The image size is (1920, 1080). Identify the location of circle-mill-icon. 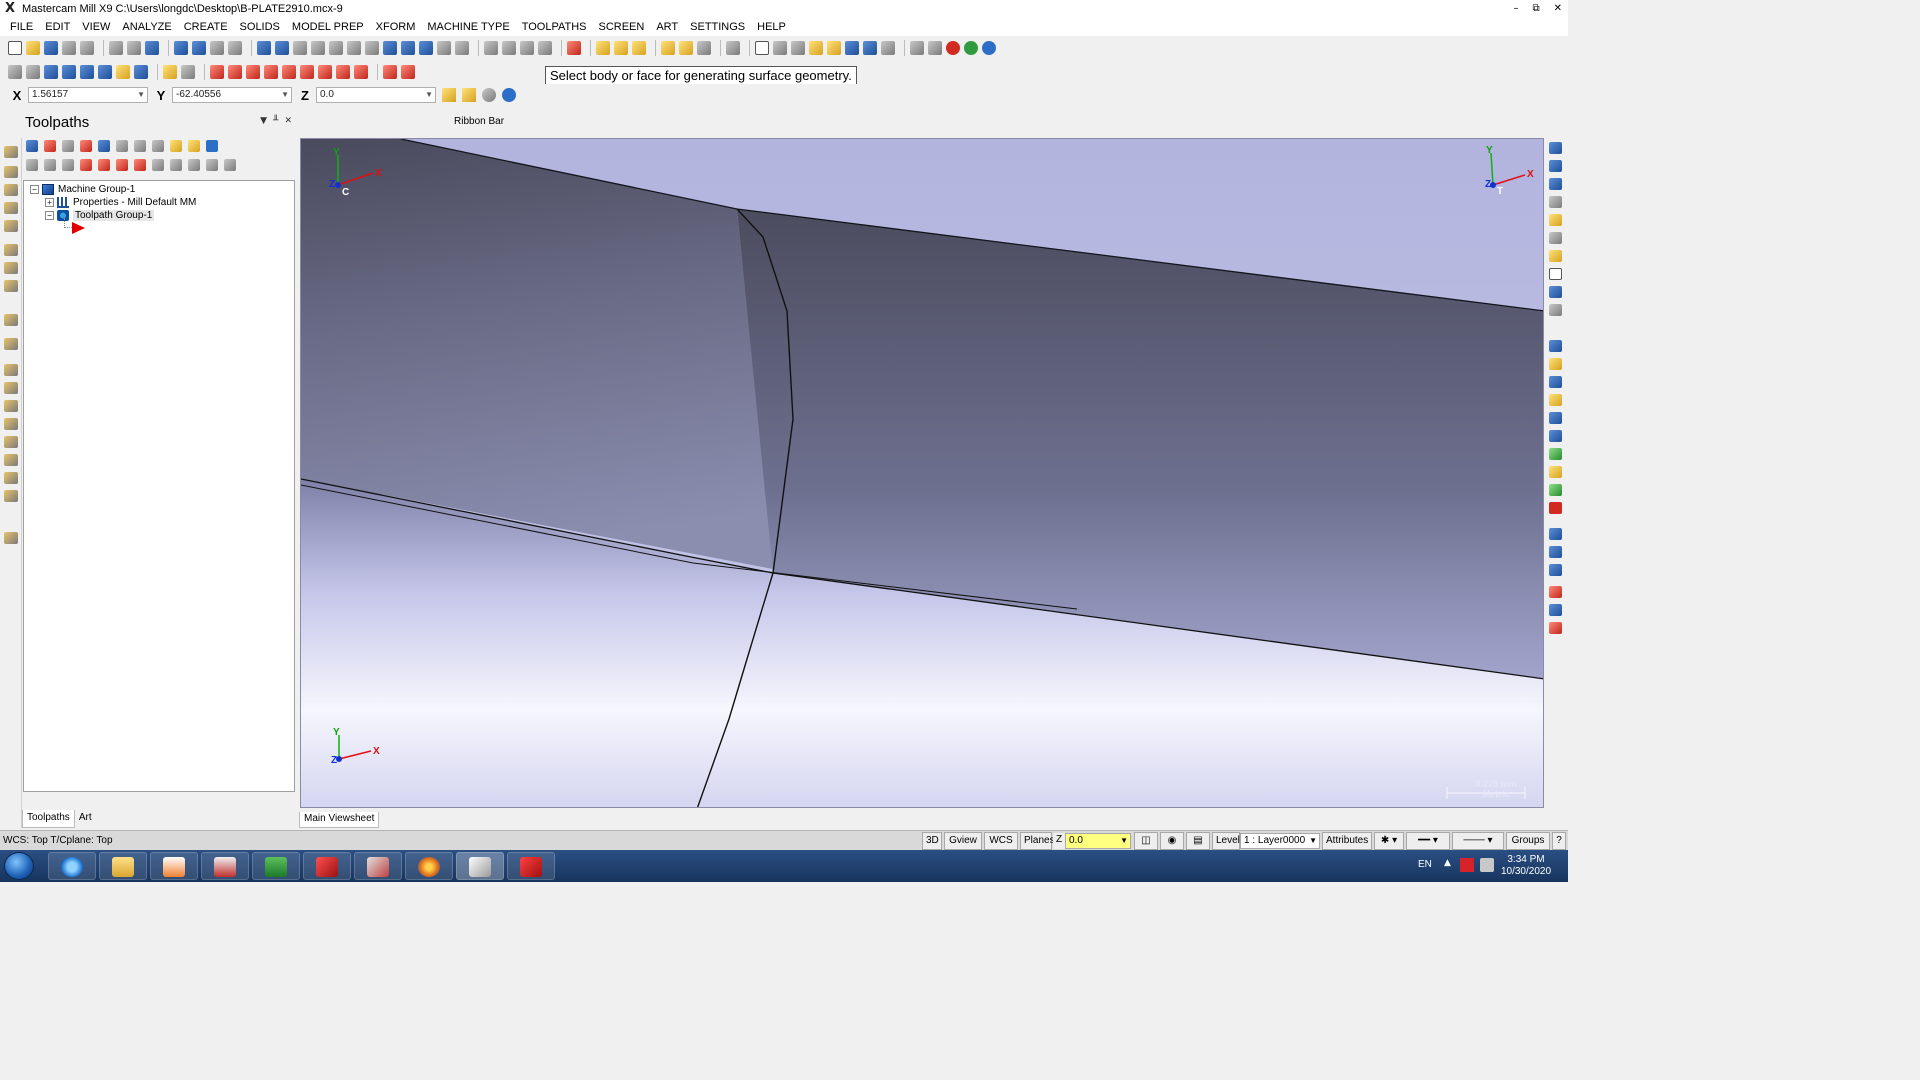
(11, 496).